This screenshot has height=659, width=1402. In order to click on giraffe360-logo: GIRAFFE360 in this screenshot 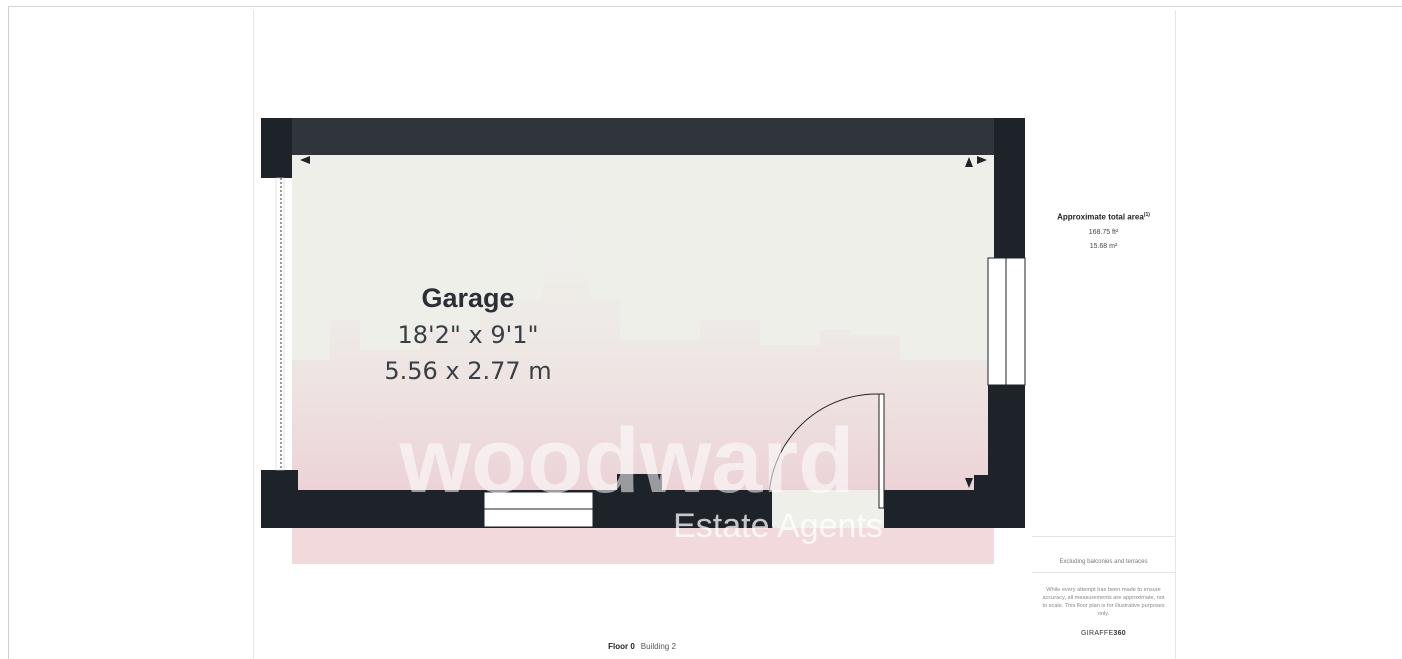, I will do `click(1103, 633)`.